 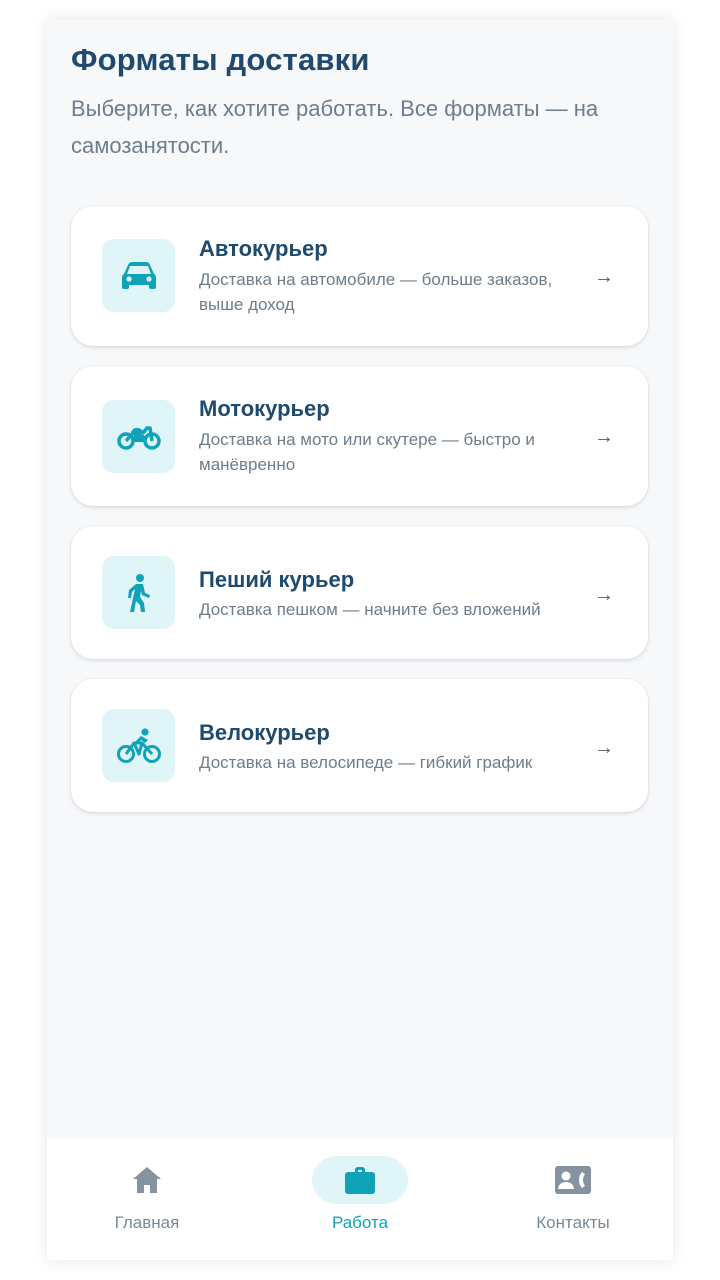 I want to click on nav-item-work: Работа, so click(x=360, y=1199).